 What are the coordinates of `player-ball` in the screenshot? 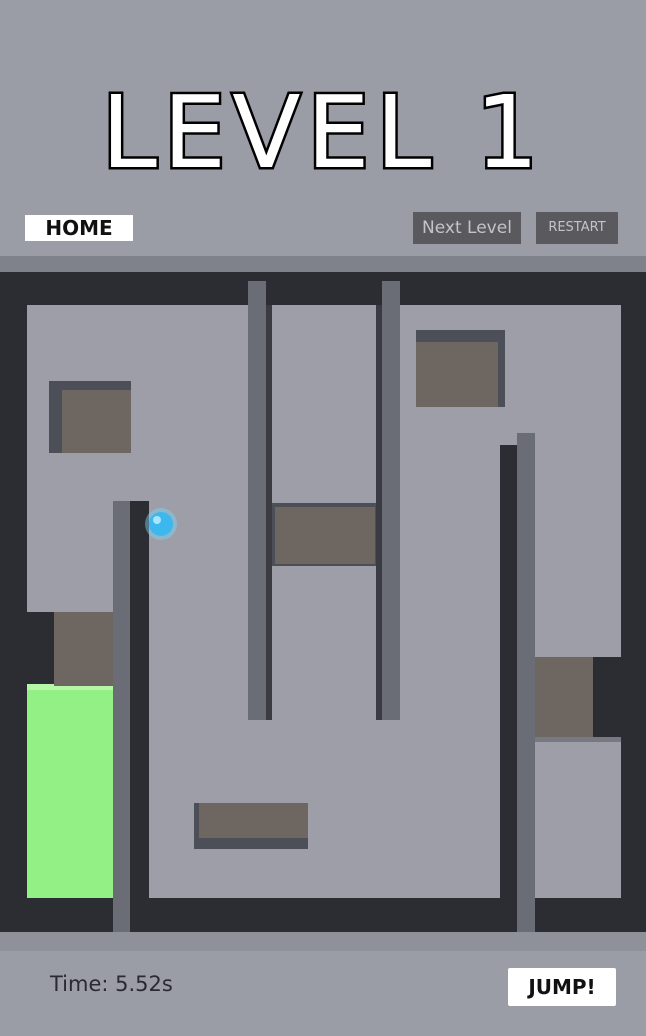 It's located at (161, 524).